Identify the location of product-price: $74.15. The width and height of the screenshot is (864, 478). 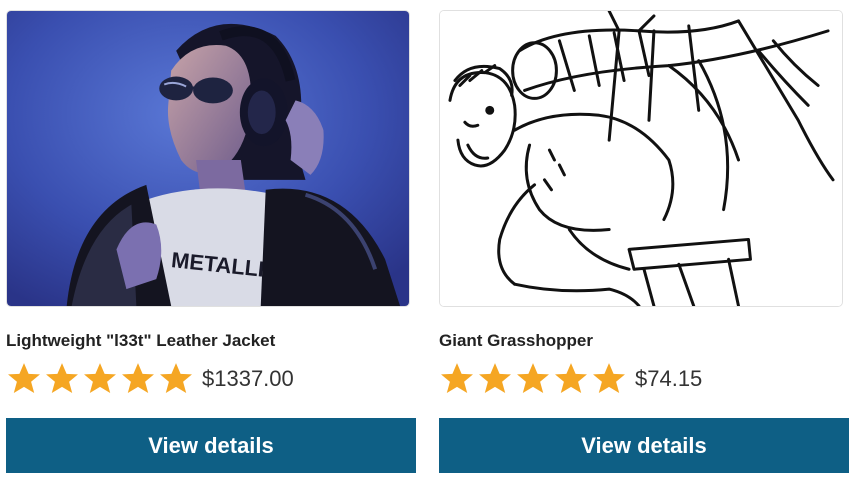
(669, 378).